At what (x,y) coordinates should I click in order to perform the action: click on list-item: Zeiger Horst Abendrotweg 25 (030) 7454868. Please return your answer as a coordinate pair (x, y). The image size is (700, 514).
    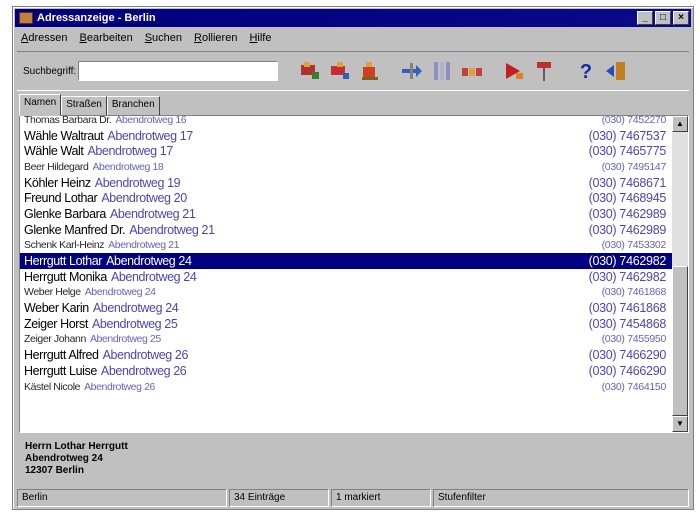
    Looking at the image, I should click on (346, 324).